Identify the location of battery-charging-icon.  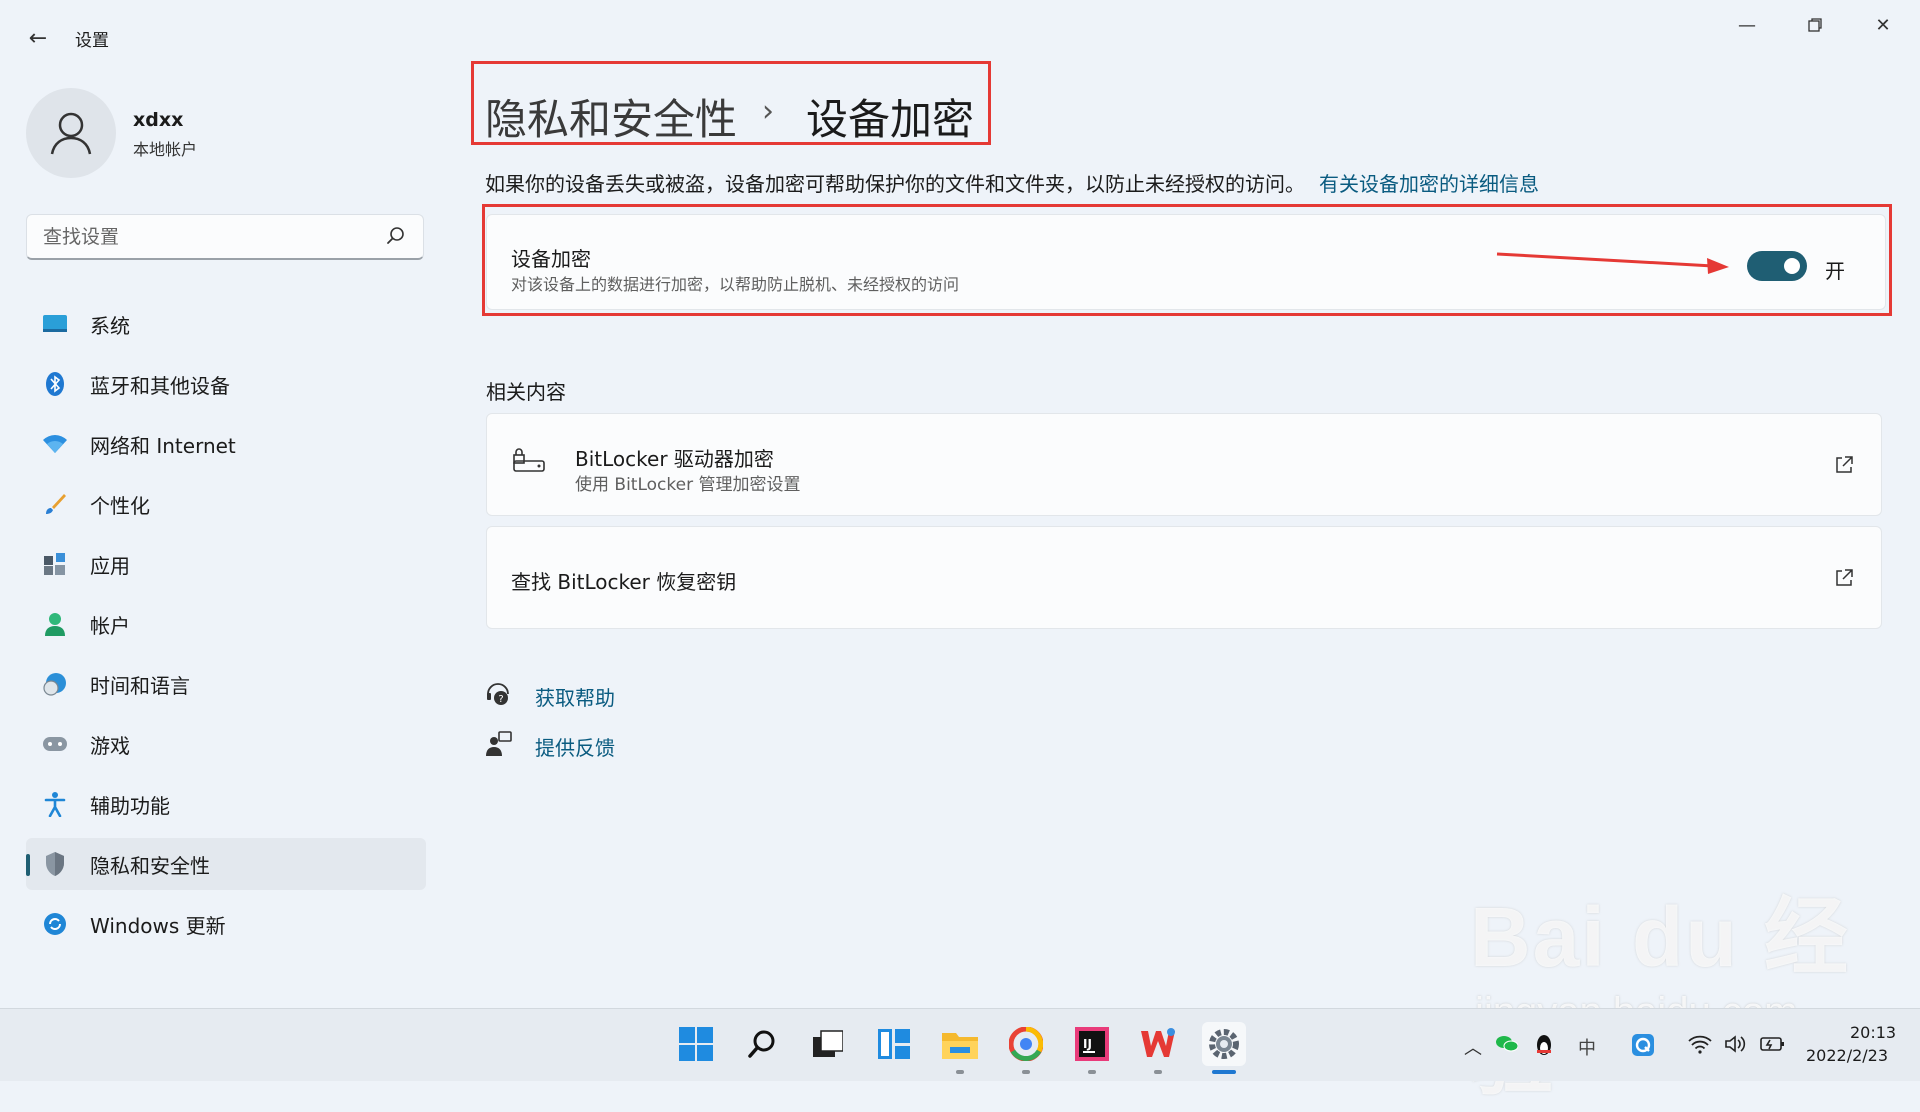
(1772, 1044).